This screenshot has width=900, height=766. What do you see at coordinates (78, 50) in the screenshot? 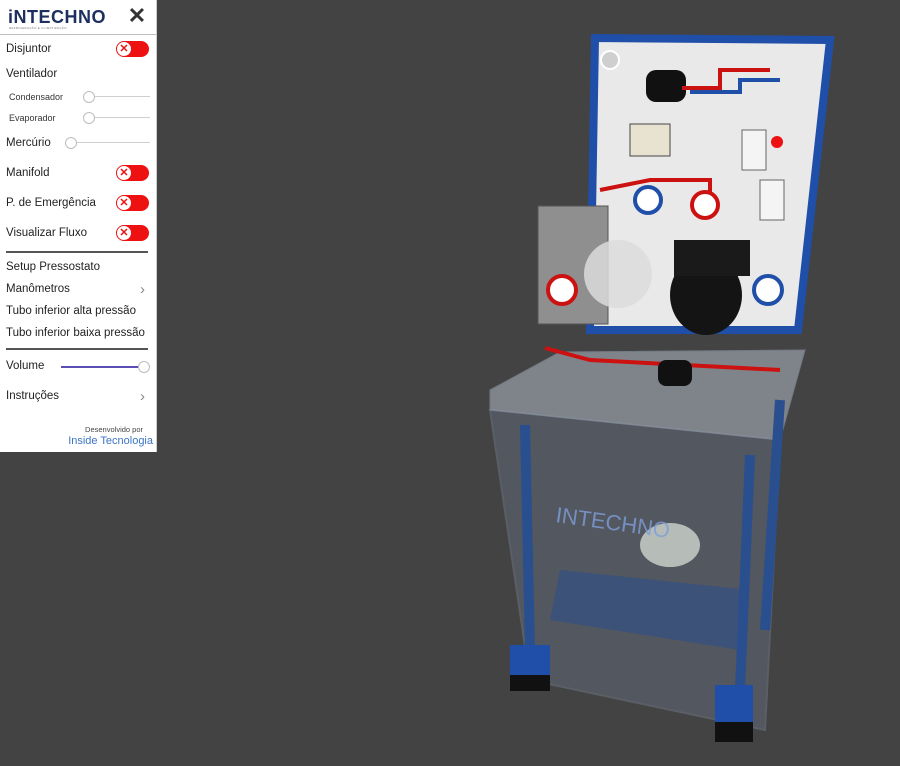
I see `disjuntor-row: Disjuntor ✕` at bounding box center [78, 50].